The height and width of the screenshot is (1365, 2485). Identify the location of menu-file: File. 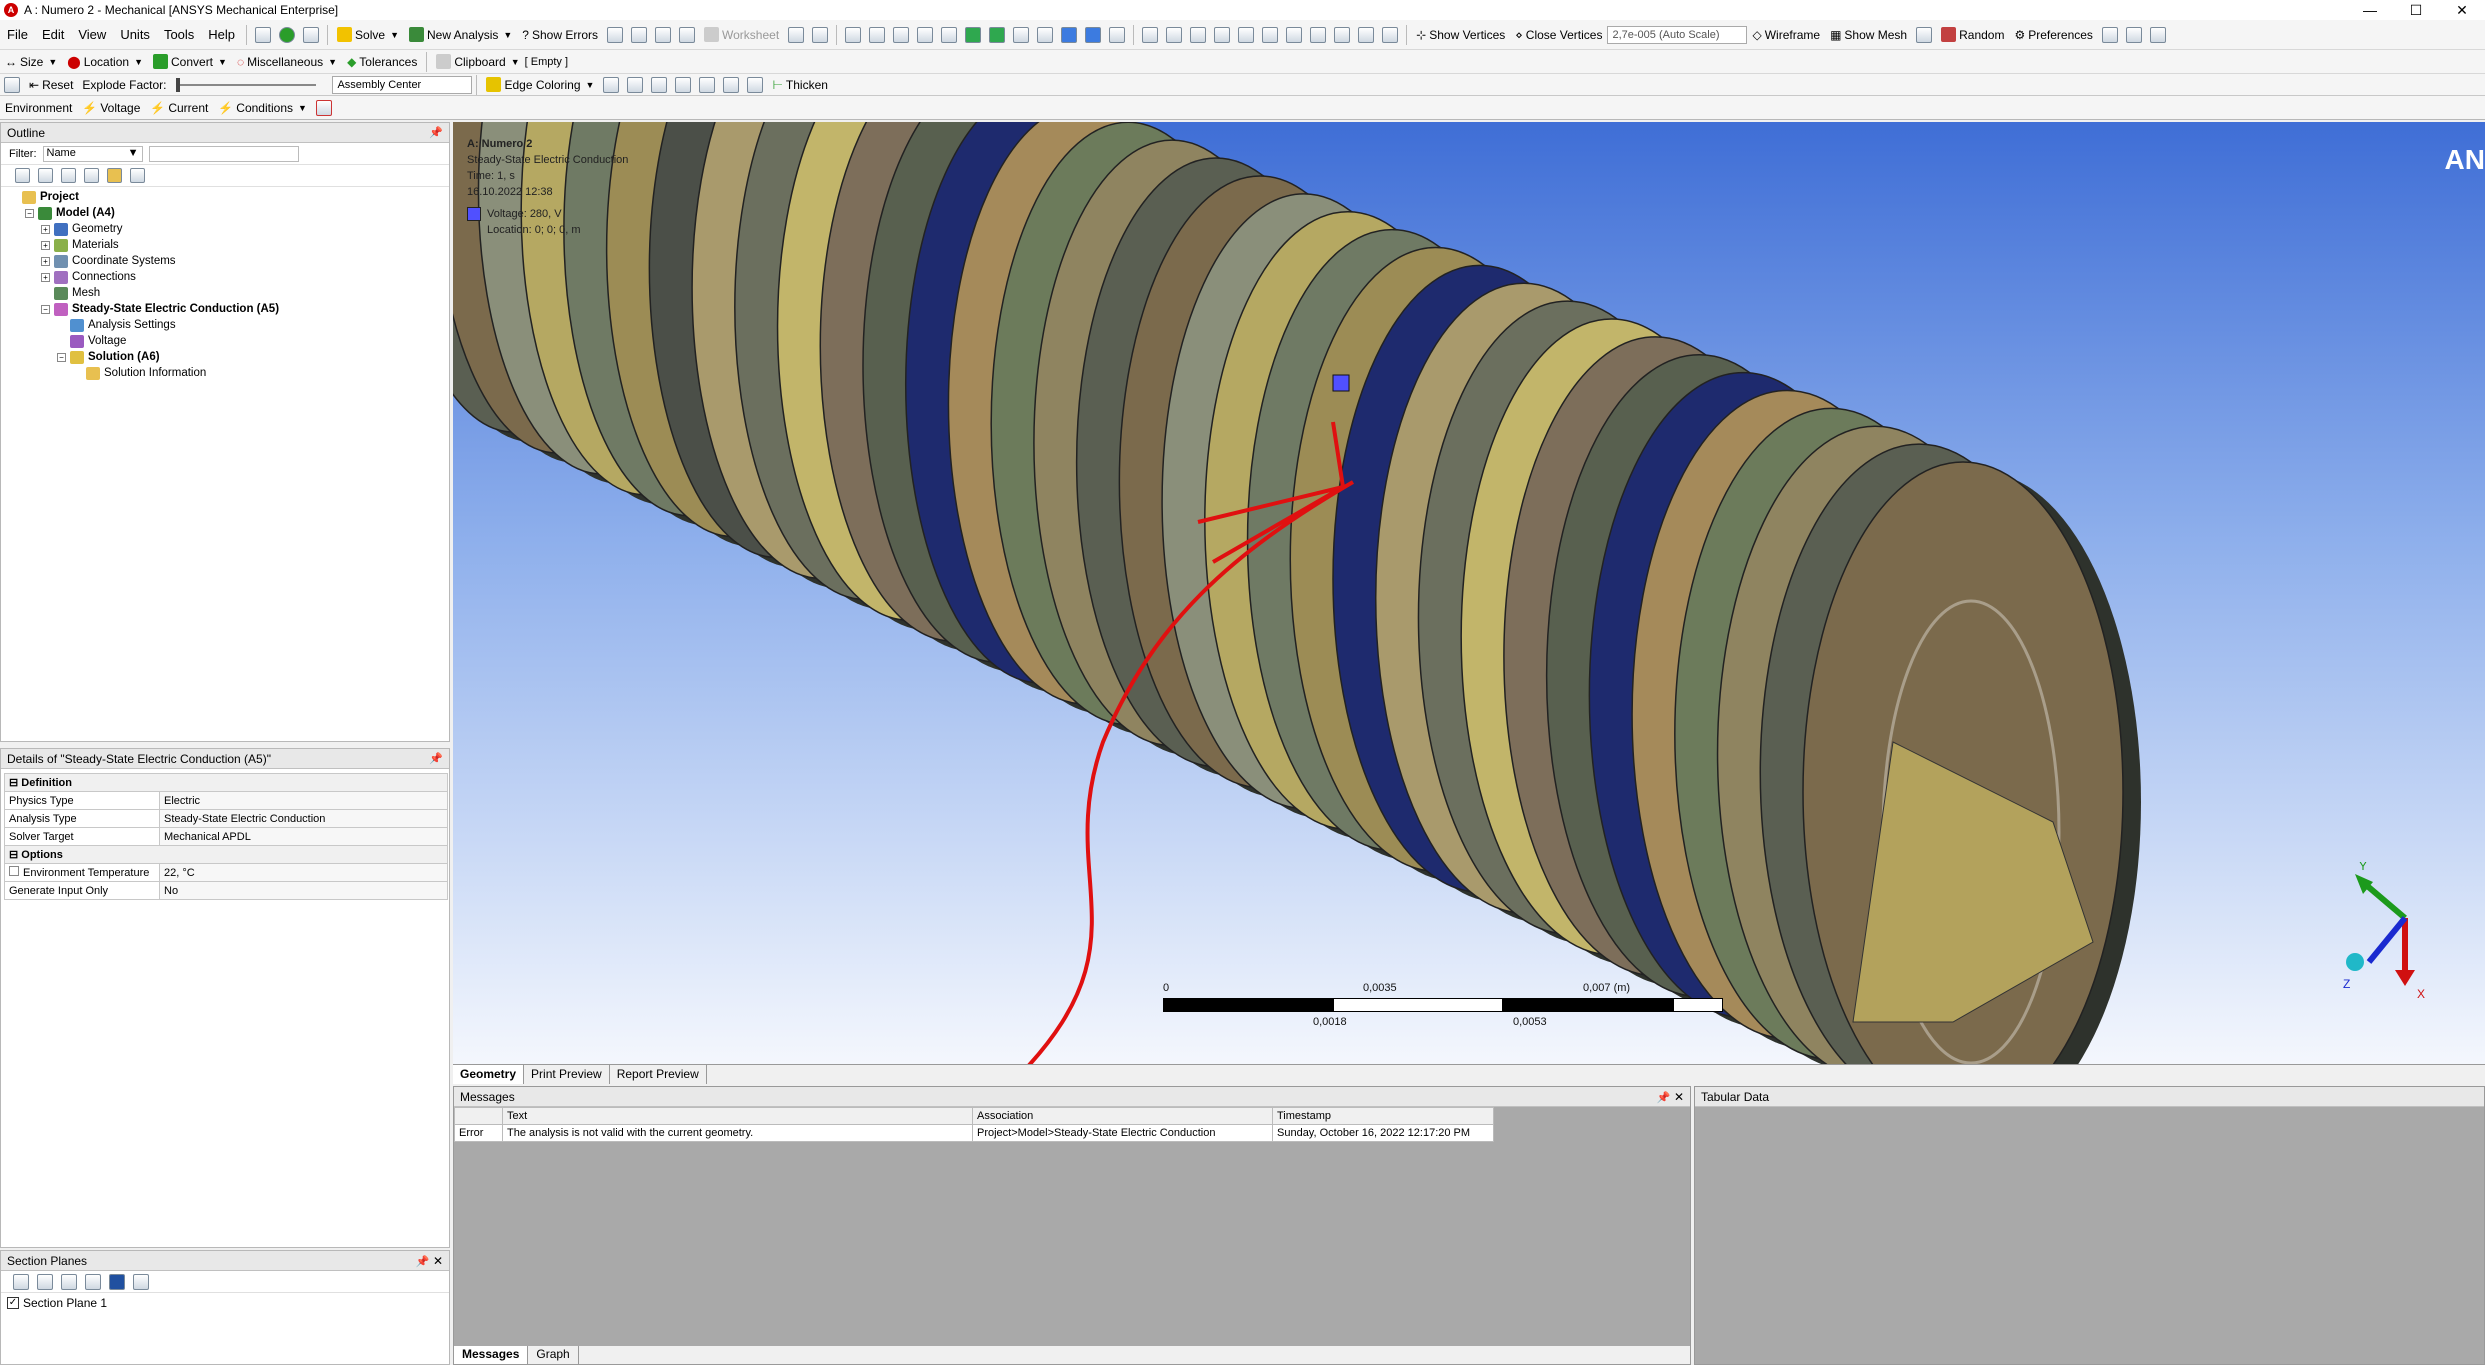
(17, 34).